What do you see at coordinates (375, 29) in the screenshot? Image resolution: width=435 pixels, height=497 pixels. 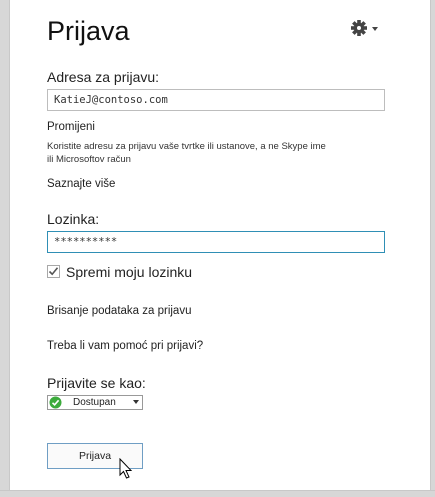 I see `chevron-down-icon` at bounding box center [375, 29].